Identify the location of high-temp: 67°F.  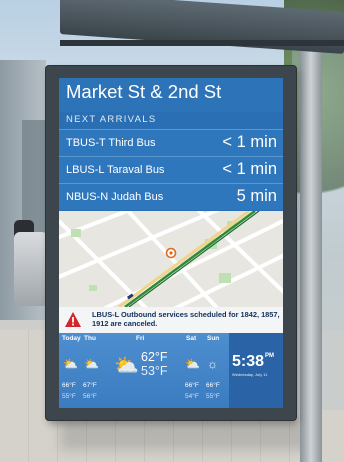
(90, 385).